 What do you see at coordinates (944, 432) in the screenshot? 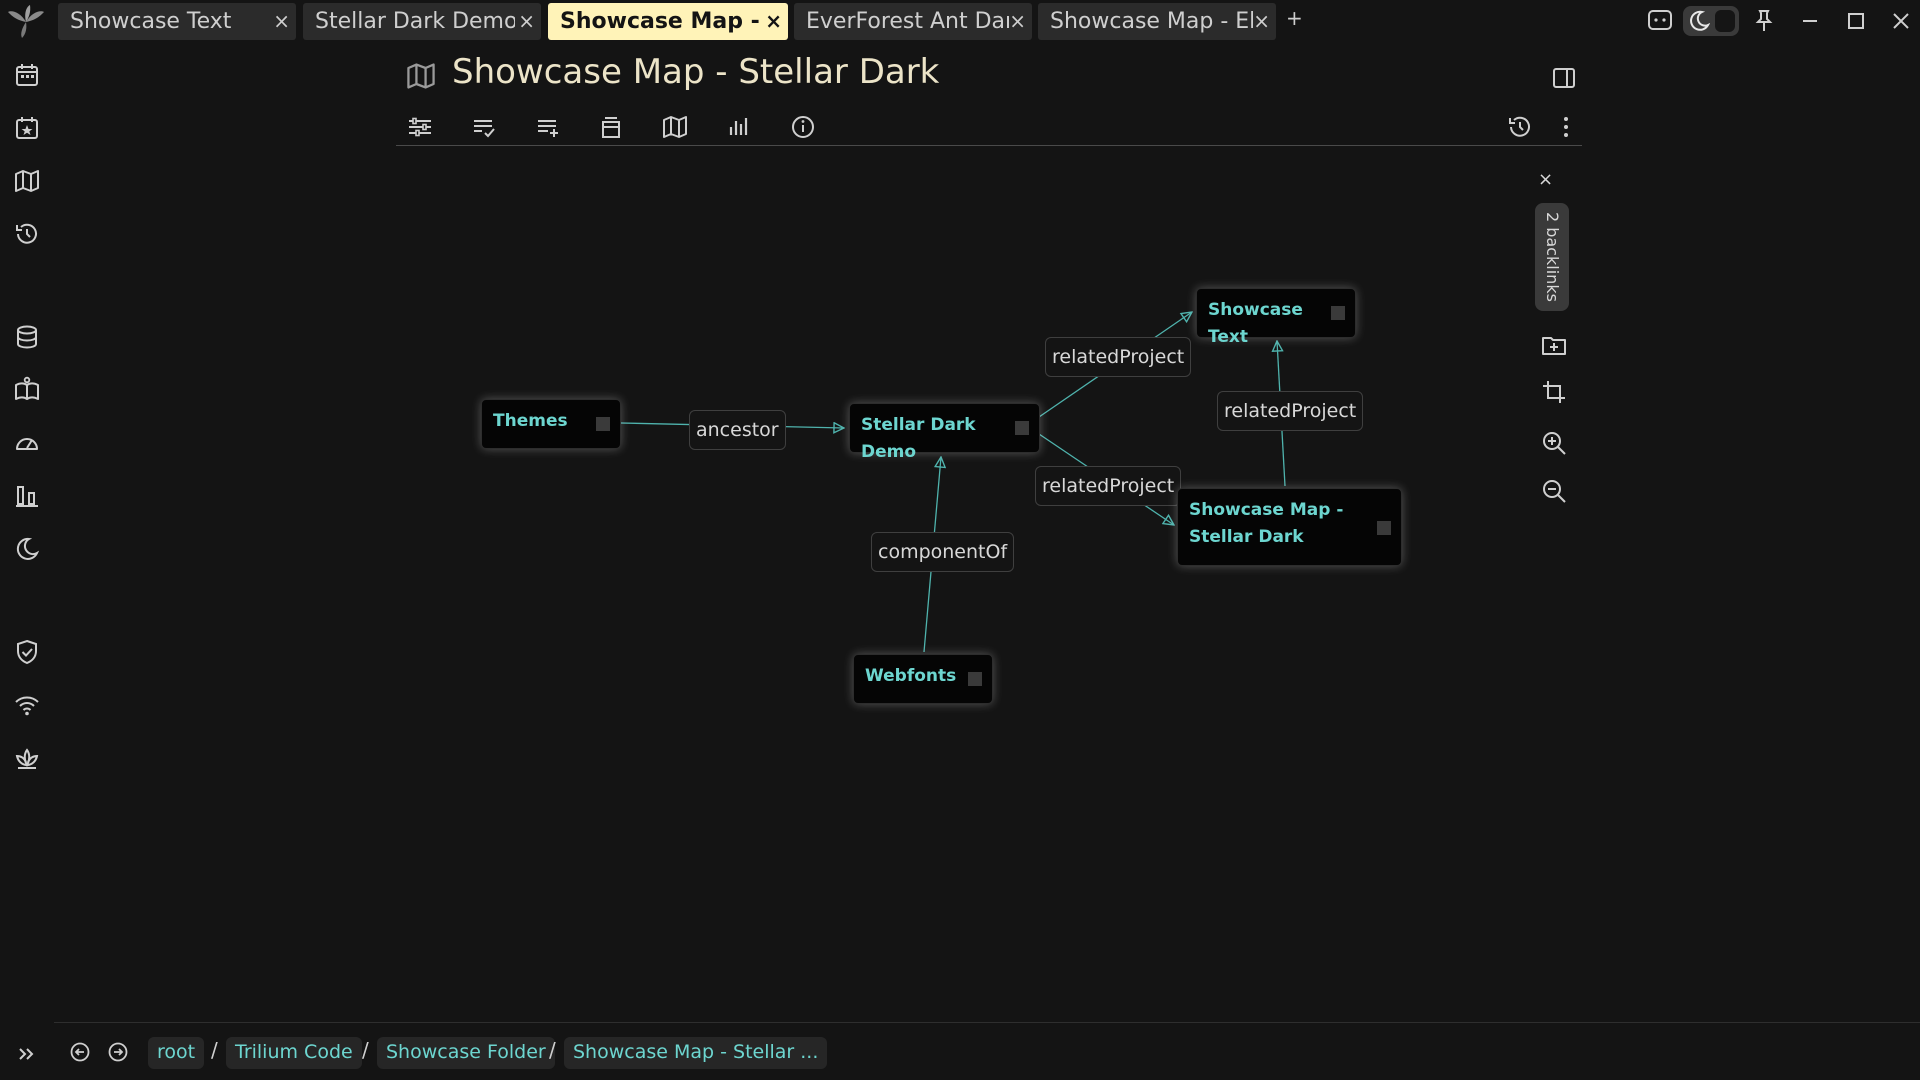
I see `map-node-stellar-dark-demo: Stellar Dark Demo` at bounding box center [944, 432].